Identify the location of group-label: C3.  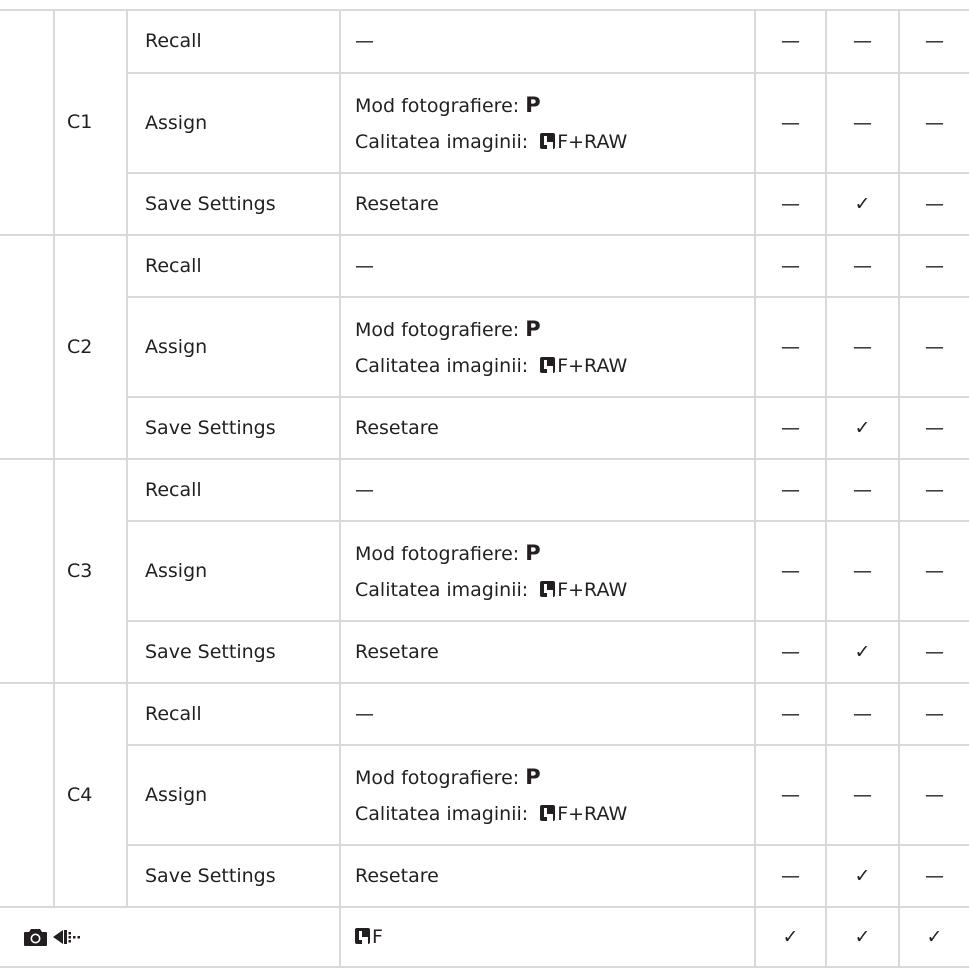
(90, 571).